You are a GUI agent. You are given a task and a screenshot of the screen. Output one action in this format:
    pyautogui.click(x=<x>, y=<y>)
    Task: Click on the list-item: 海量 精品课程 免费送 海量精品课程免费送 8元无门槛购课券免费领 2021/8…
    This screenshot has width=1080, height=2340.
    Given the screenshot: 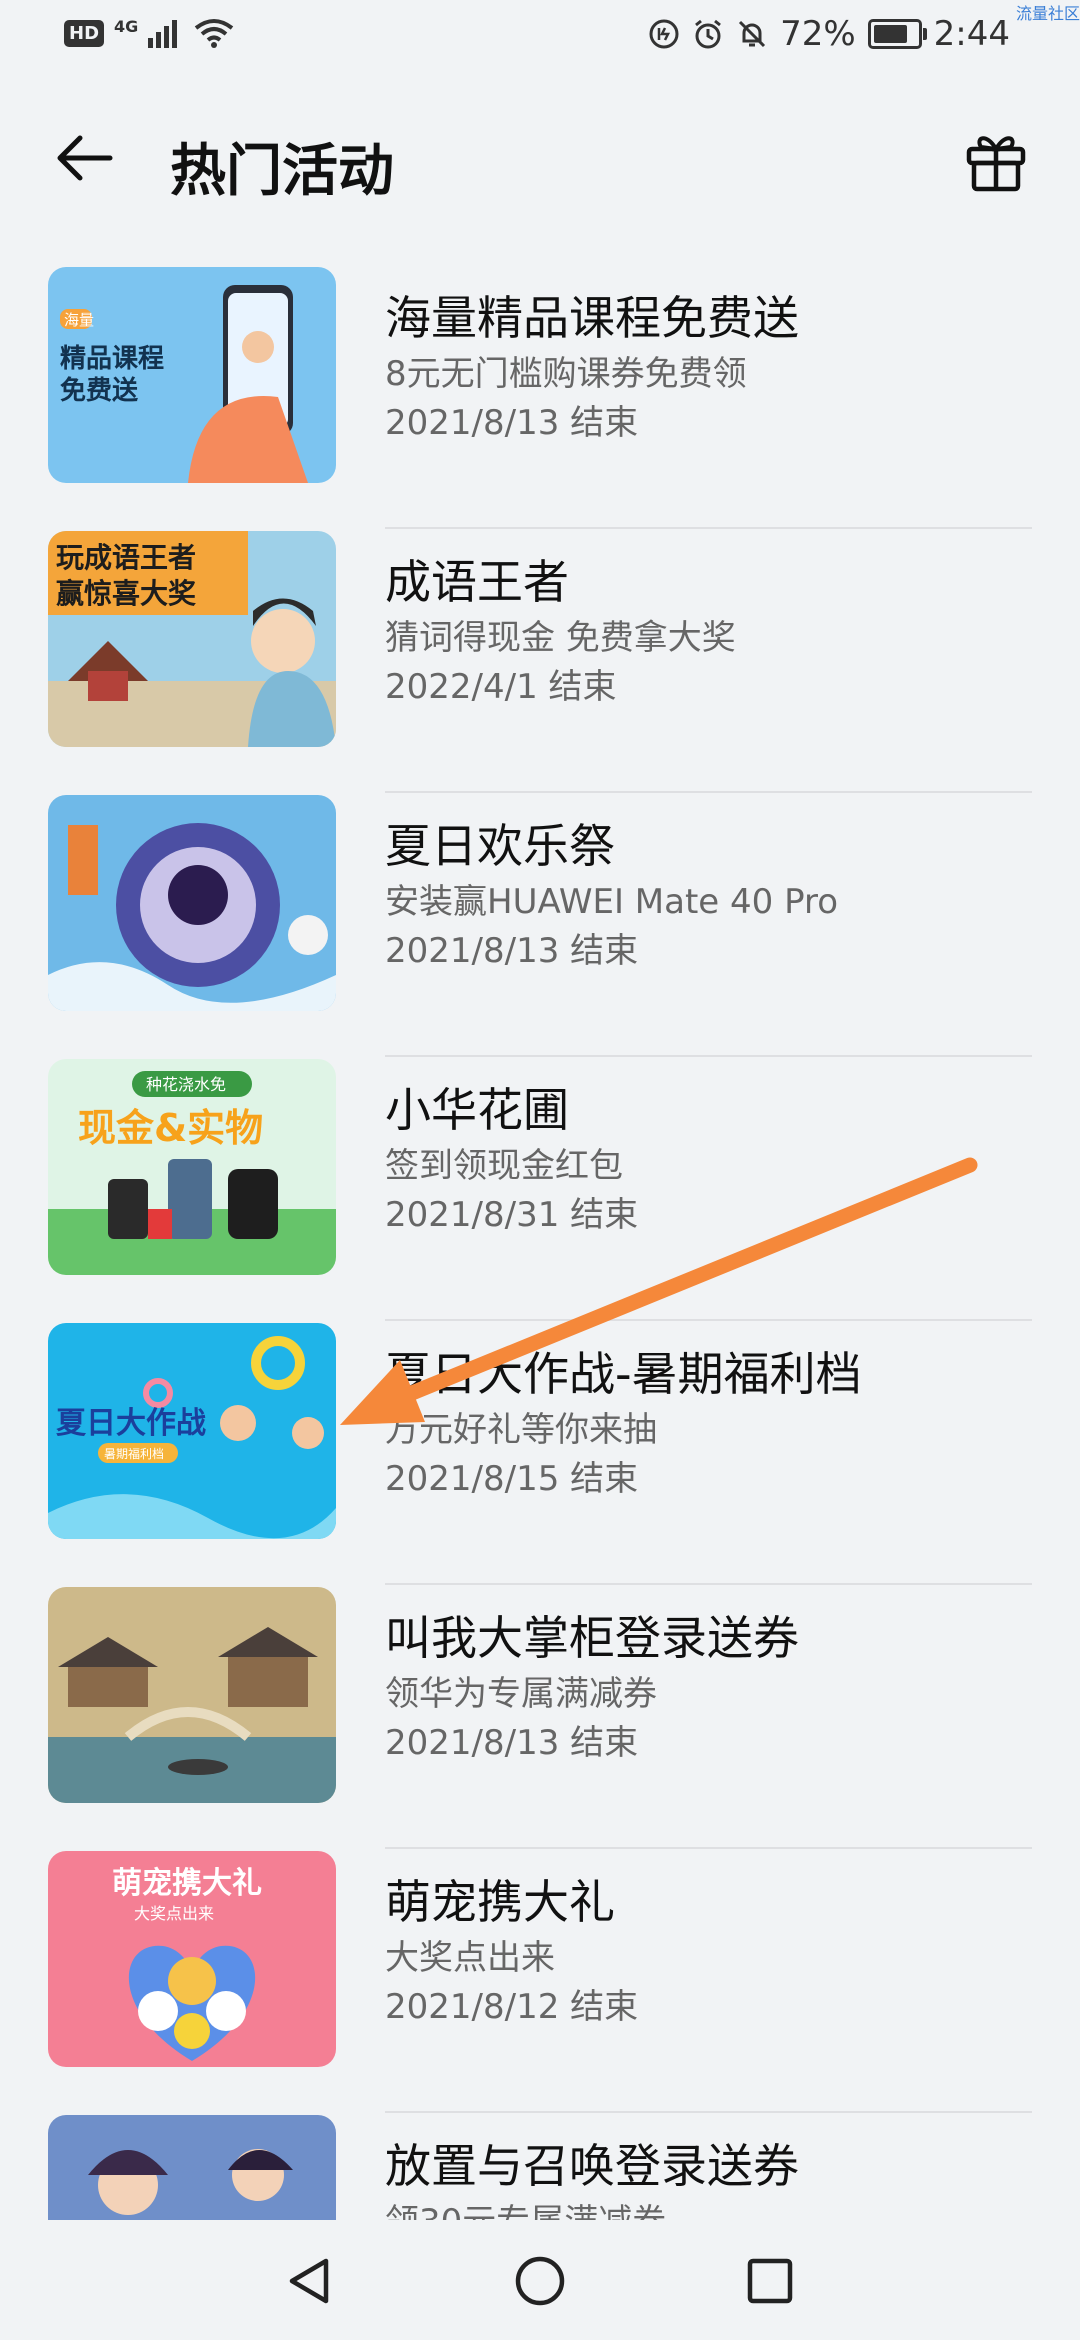 What is the action you would take?
    pyautogui.click(x=540, y=397)
    